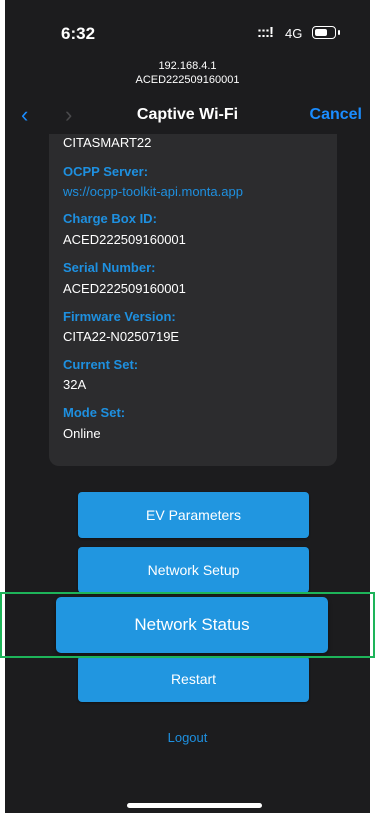 The image size is (375, 813). I want to click on cancel-button: Cancel, so click(336, 115).